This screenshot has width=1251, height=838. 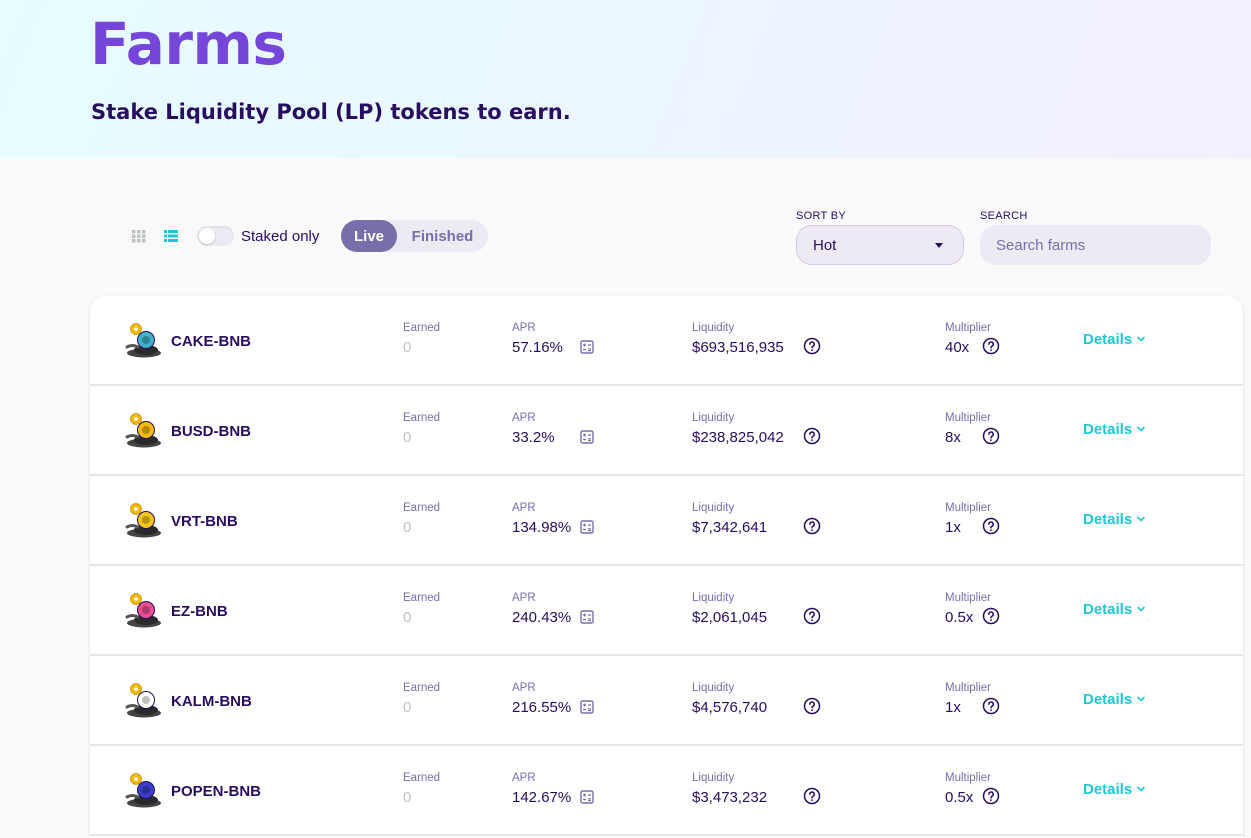 What do you see at coordinates (730, 797) in the screenshot?
I see `liquidity-value: $3,473,232` at bounding box center [730, 797].